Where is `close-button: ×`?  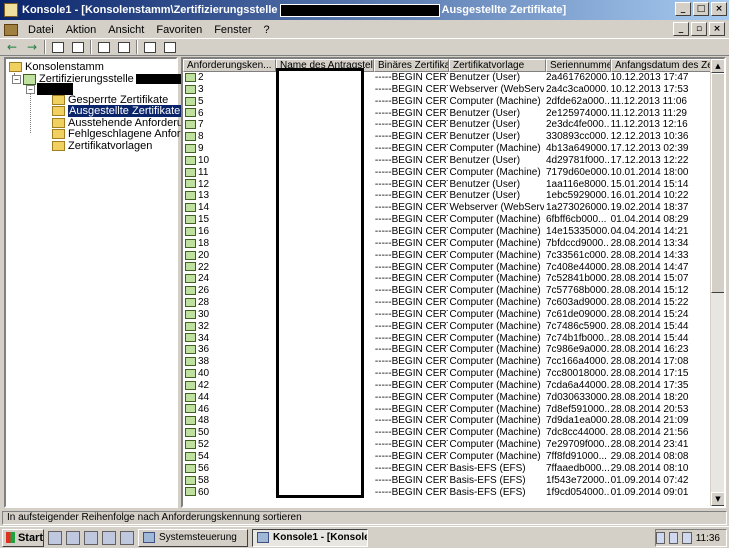 close-button: × is located at coordinates (719, 9).